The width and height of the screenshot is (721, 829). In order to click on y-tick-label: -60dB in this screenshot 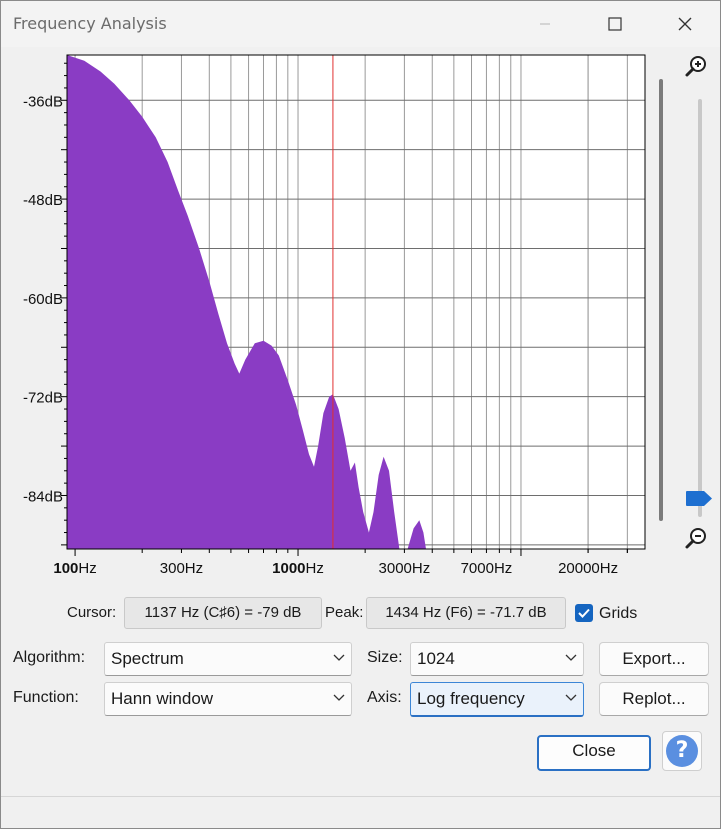, I will do `click(43, 299)`.